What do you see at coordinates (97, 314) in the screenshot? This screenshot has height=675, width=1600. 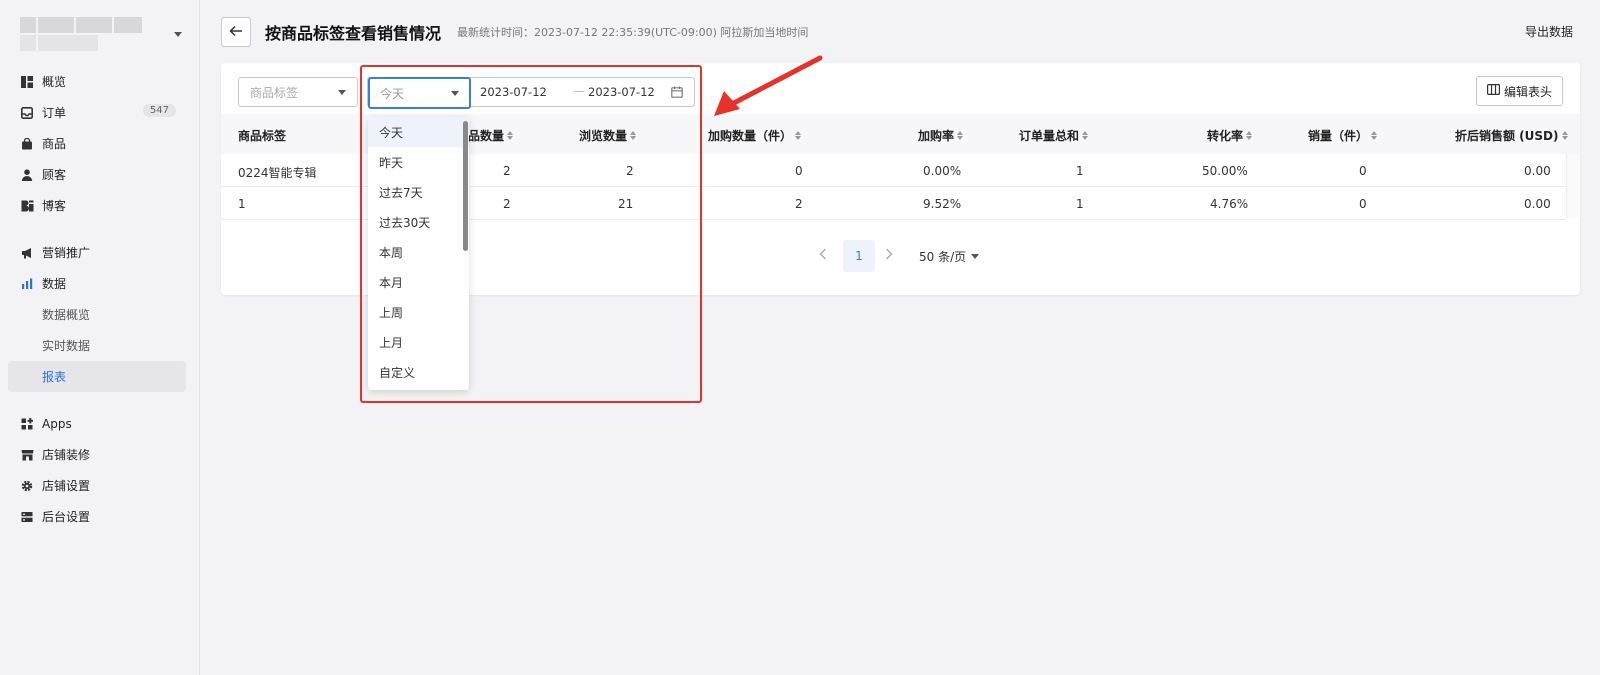 I see `sidebar-item-data-overview: 数据概览` at bounding box center [97, 314].